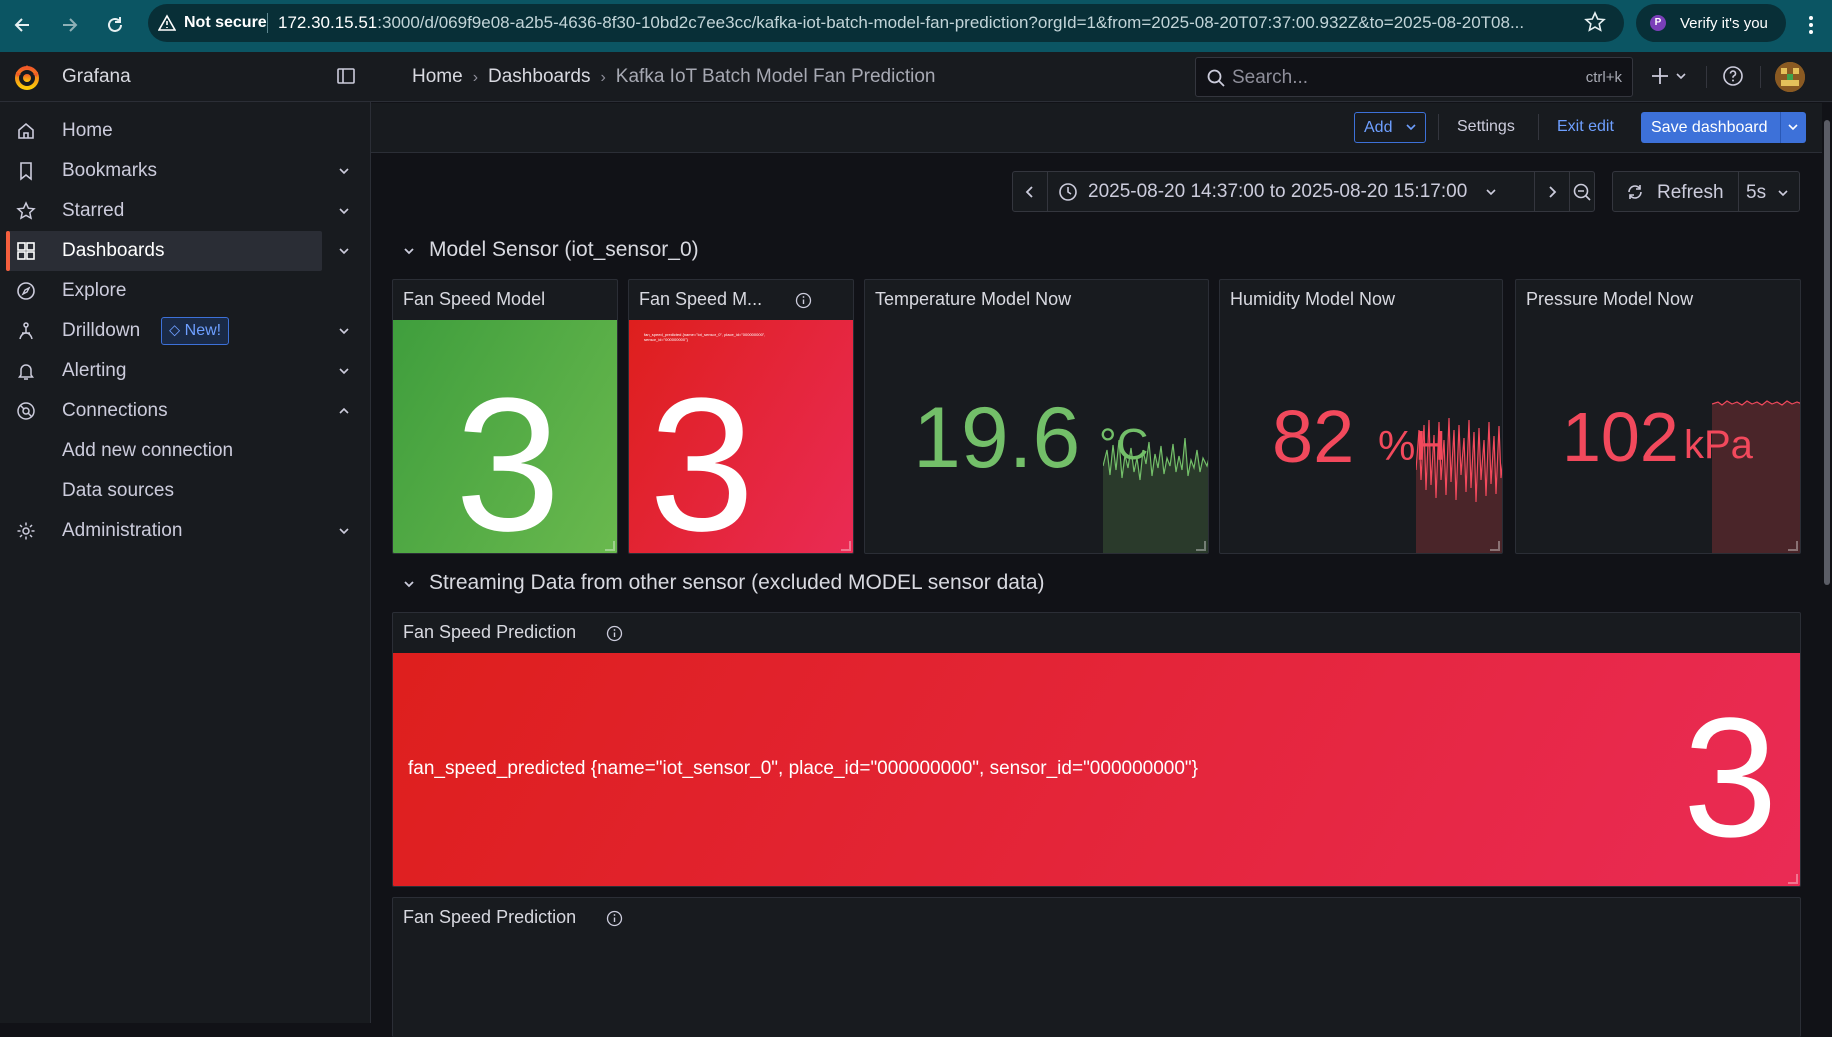  Describe the element at coordinates (973, 299) in the screenshot. I see `panel-title: Temperature Model Now` at that location.